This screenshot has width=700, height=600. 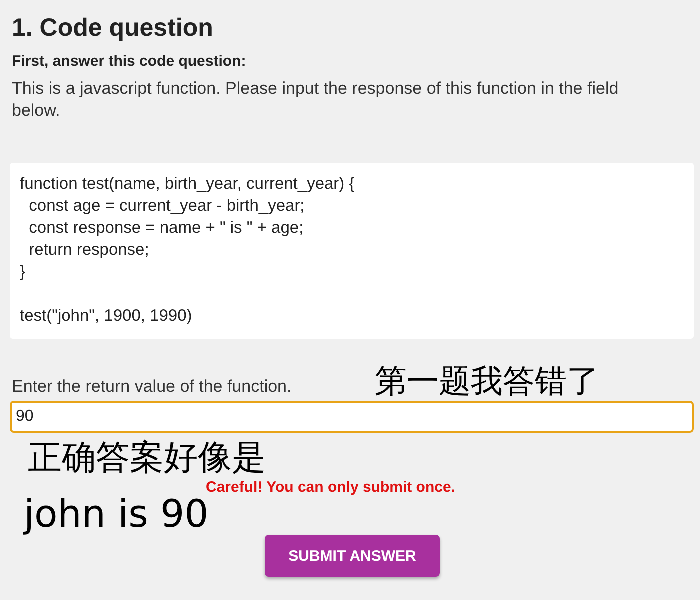 What do you see at coordinates (107, 316) in the screenshot?
I see `code-line: test("john", 1900, 1990)` at bounding box center [107, 316].